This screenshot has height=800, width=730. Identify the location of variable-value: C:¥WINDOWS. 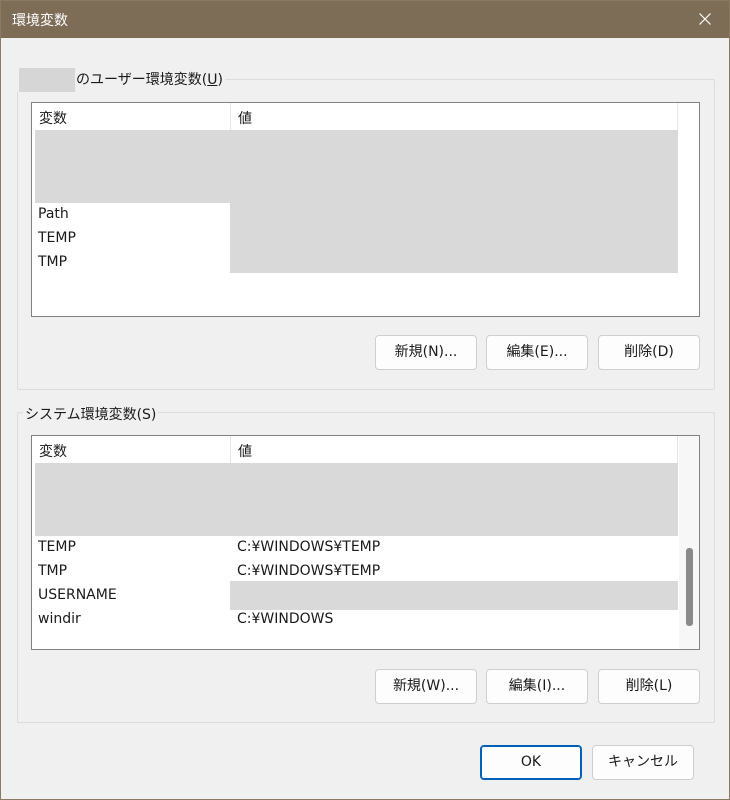
(285, 619).